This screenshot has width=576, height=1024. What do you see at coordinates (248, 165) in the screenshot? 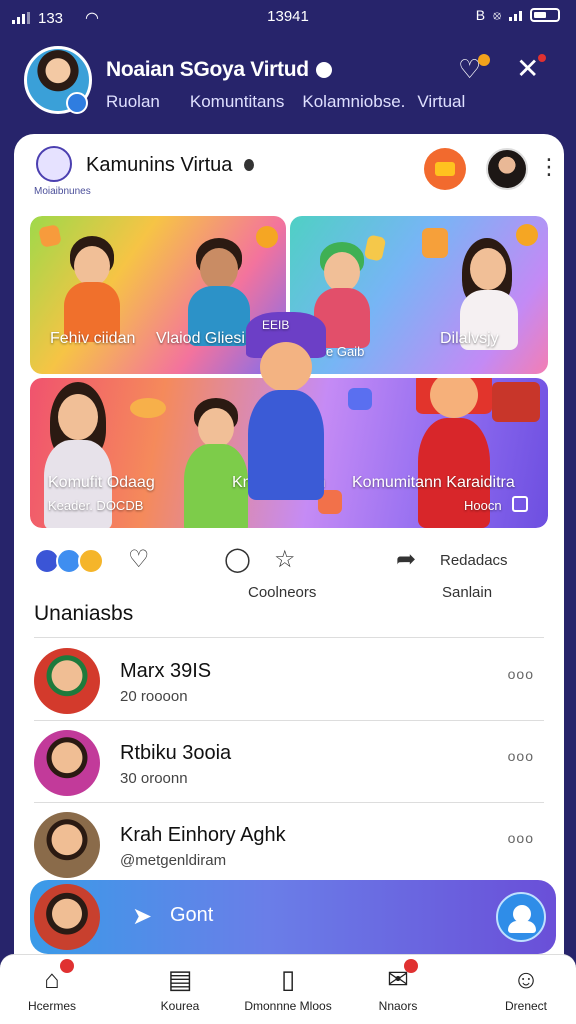
I see `dot-icon` at bounding box center [248, 165].